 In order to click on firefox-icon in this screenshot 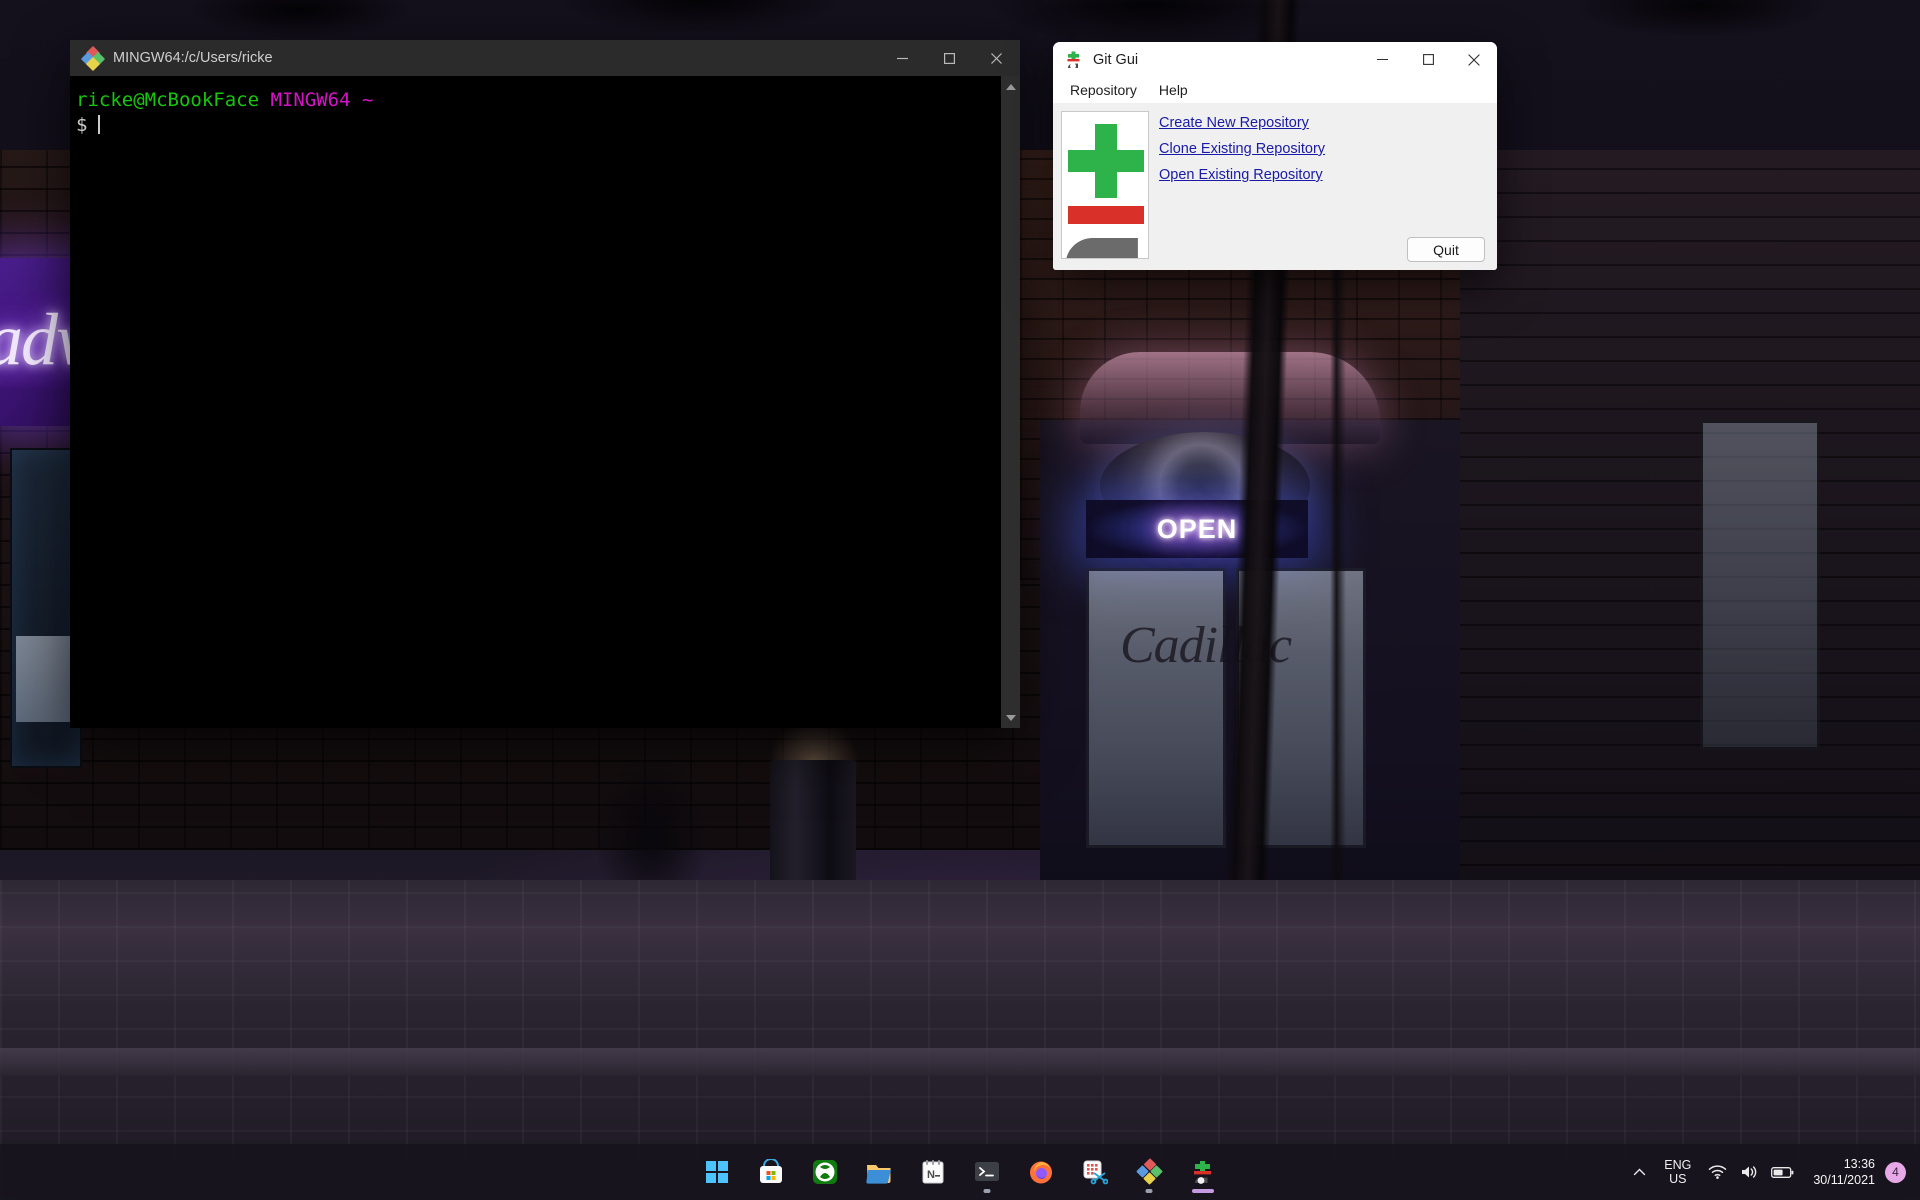, I will do `click(1041, 1172)`.